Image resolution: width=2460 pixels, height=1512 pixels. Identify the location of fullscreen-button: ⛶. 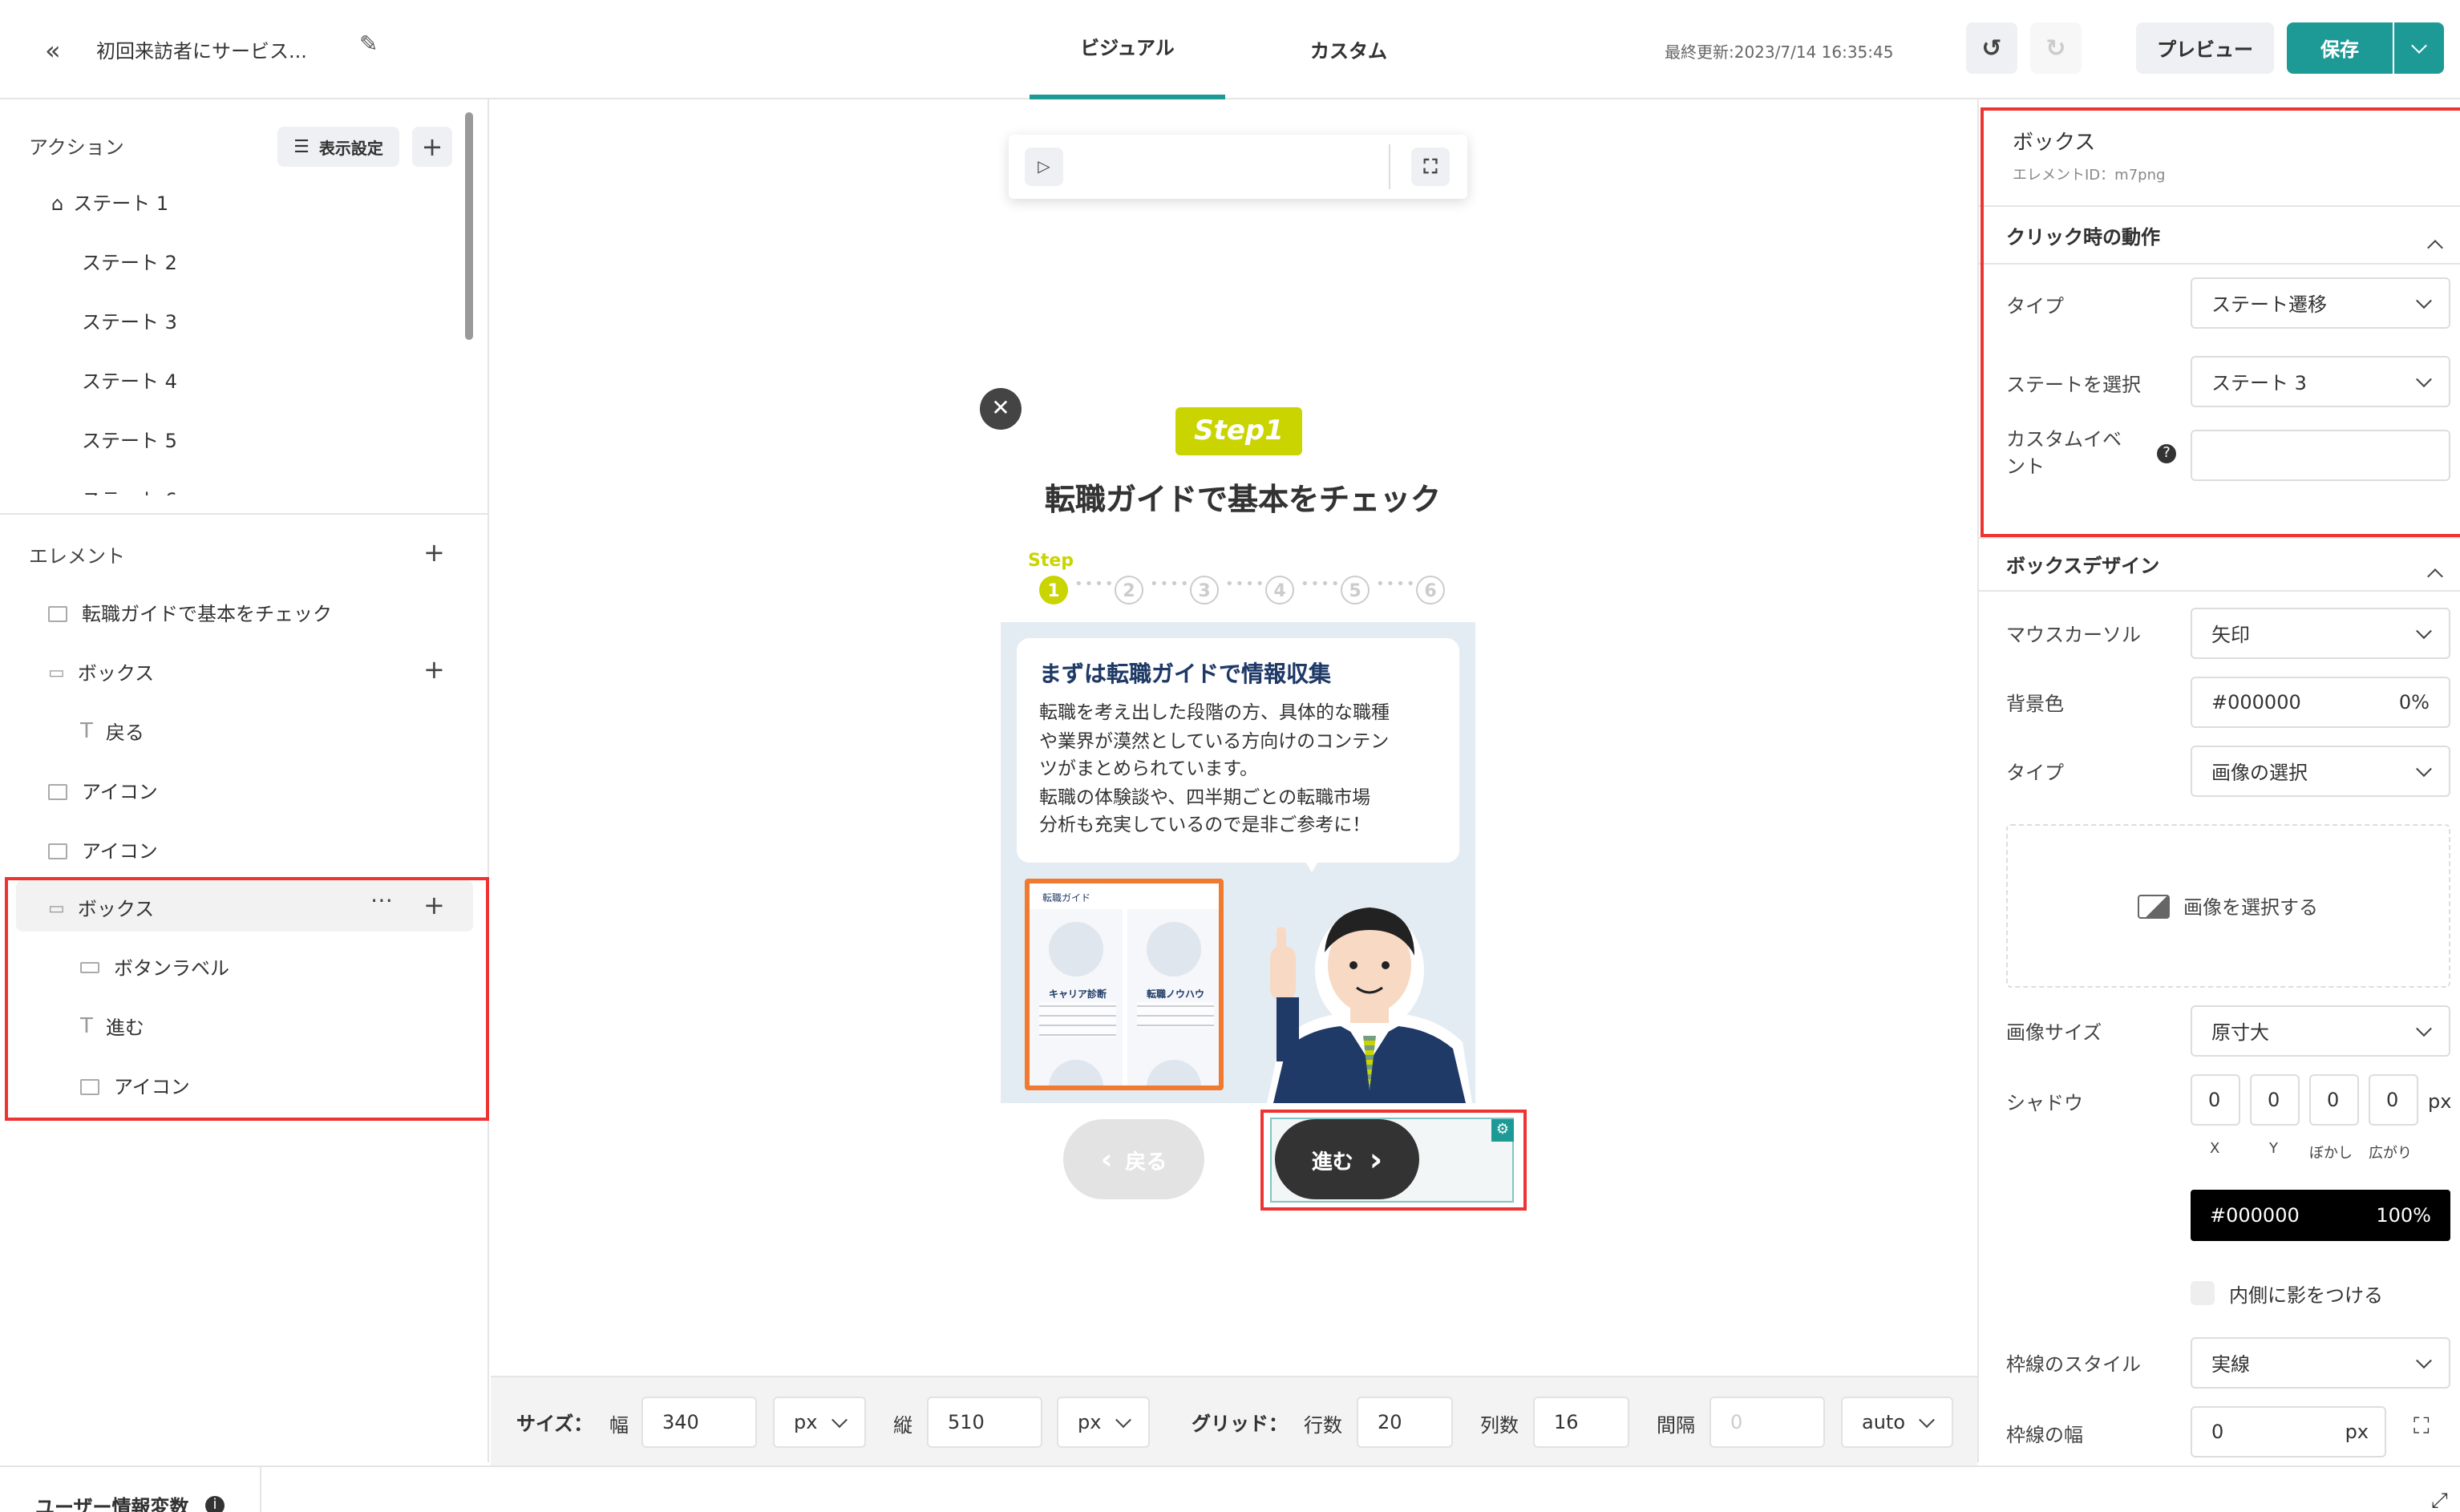
(1430, 167).